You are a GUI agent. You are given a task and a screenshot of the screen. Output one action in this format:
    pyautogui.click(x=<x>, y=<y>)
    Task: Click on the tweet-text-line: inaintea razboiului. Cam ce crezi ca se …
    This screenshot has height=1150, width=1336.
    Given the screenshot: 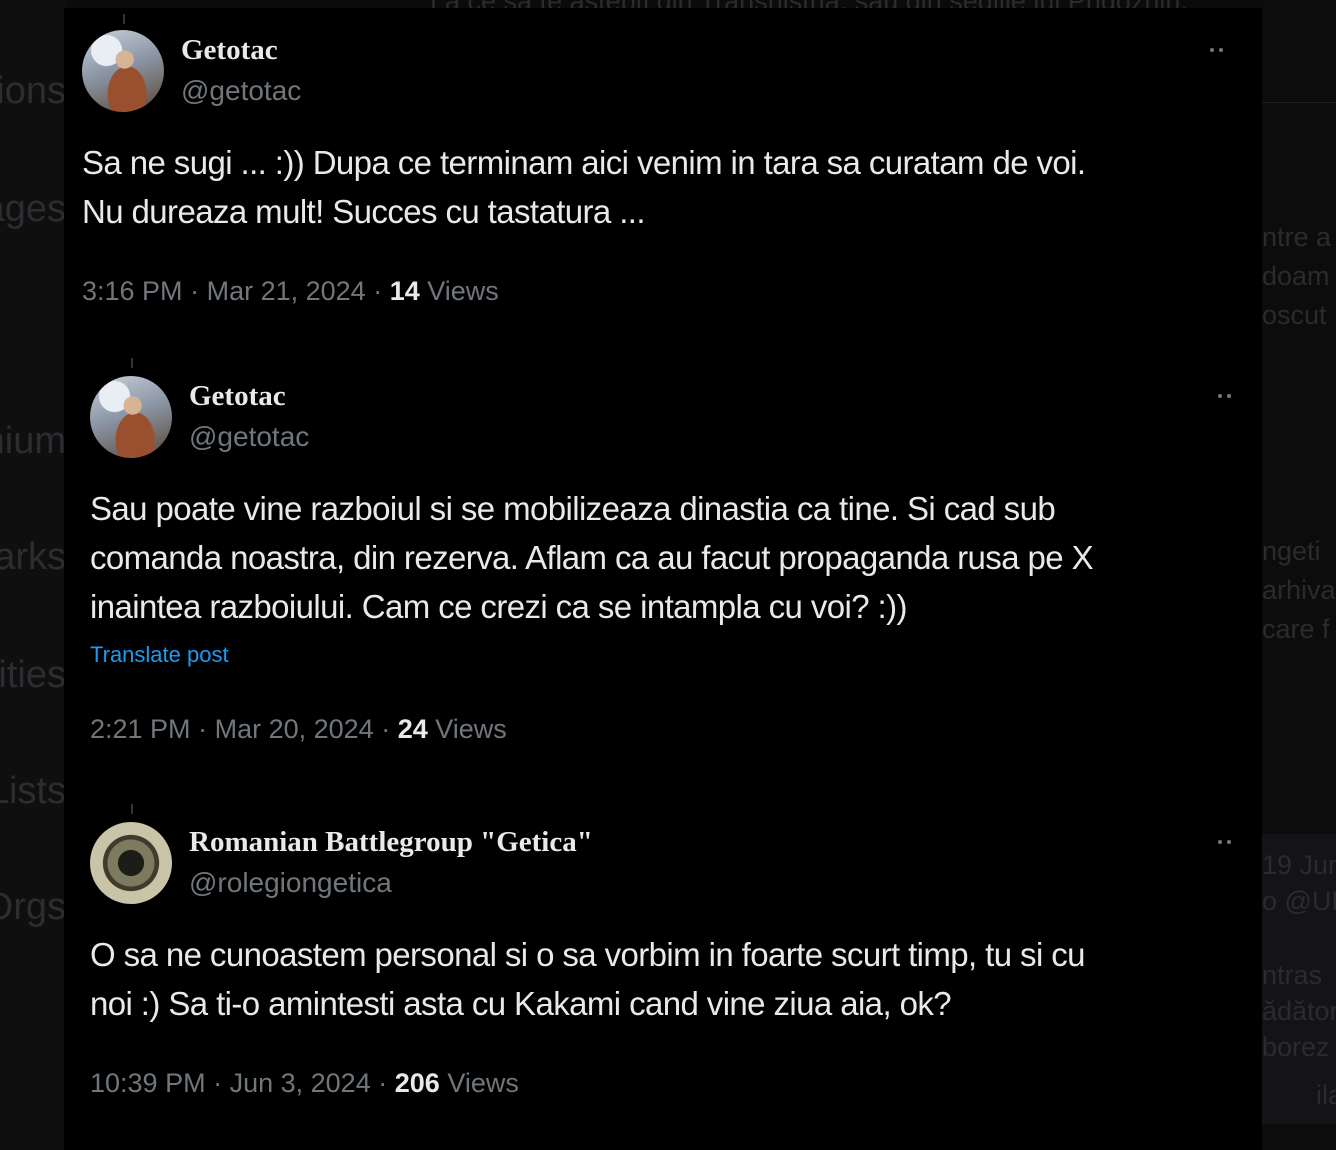 What is the action you would take?
    pyautogui.click(x=498, y=606)
    